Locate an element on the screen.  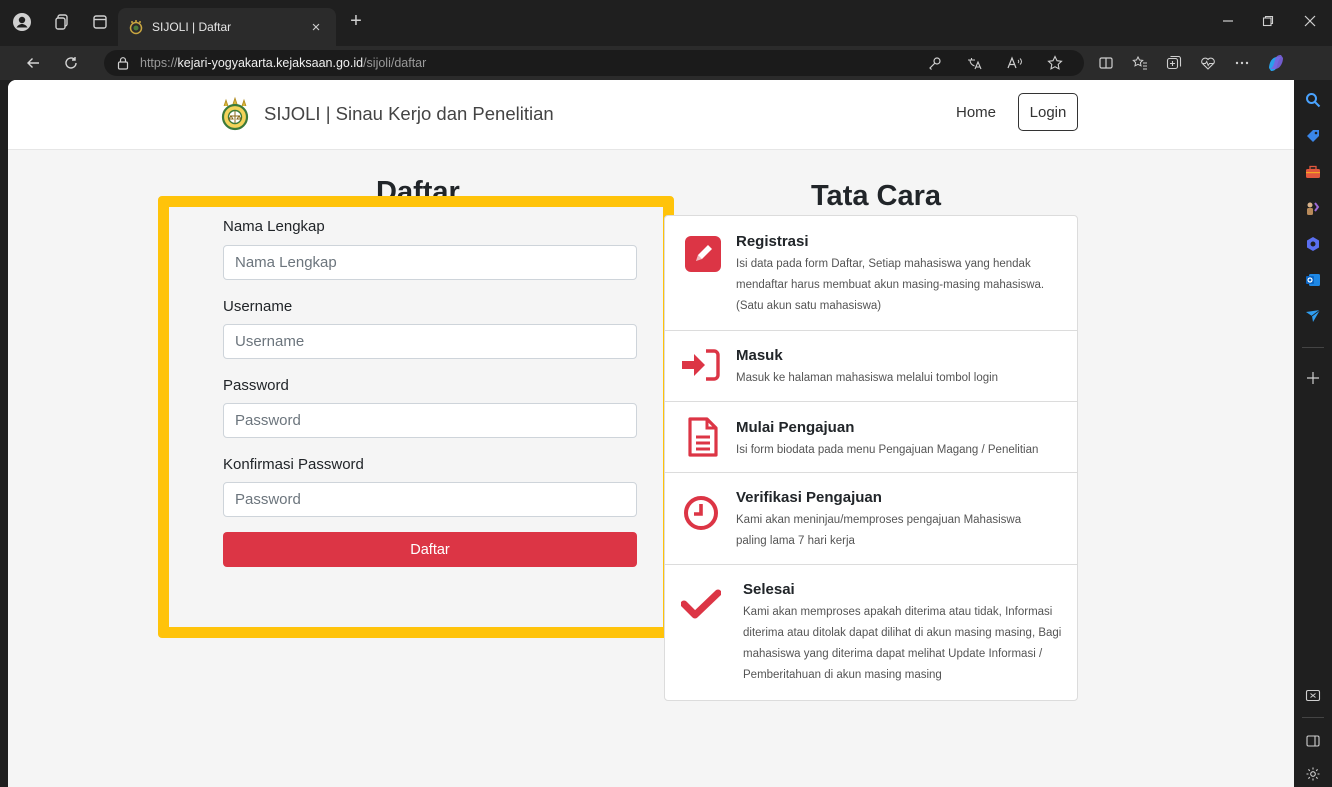
restore-button is located at coordinates (1268, 22).